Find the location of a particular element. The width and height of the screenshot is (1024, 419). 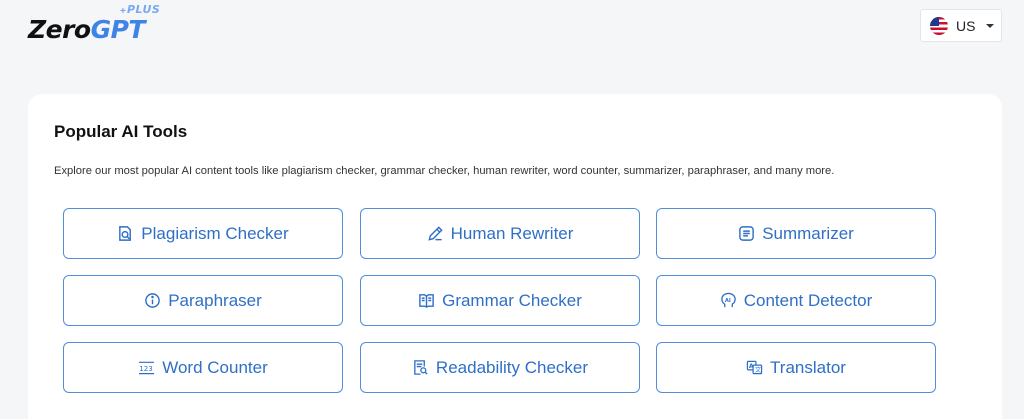

counter-123-icon: 123 is located at coordinates (146, 367).